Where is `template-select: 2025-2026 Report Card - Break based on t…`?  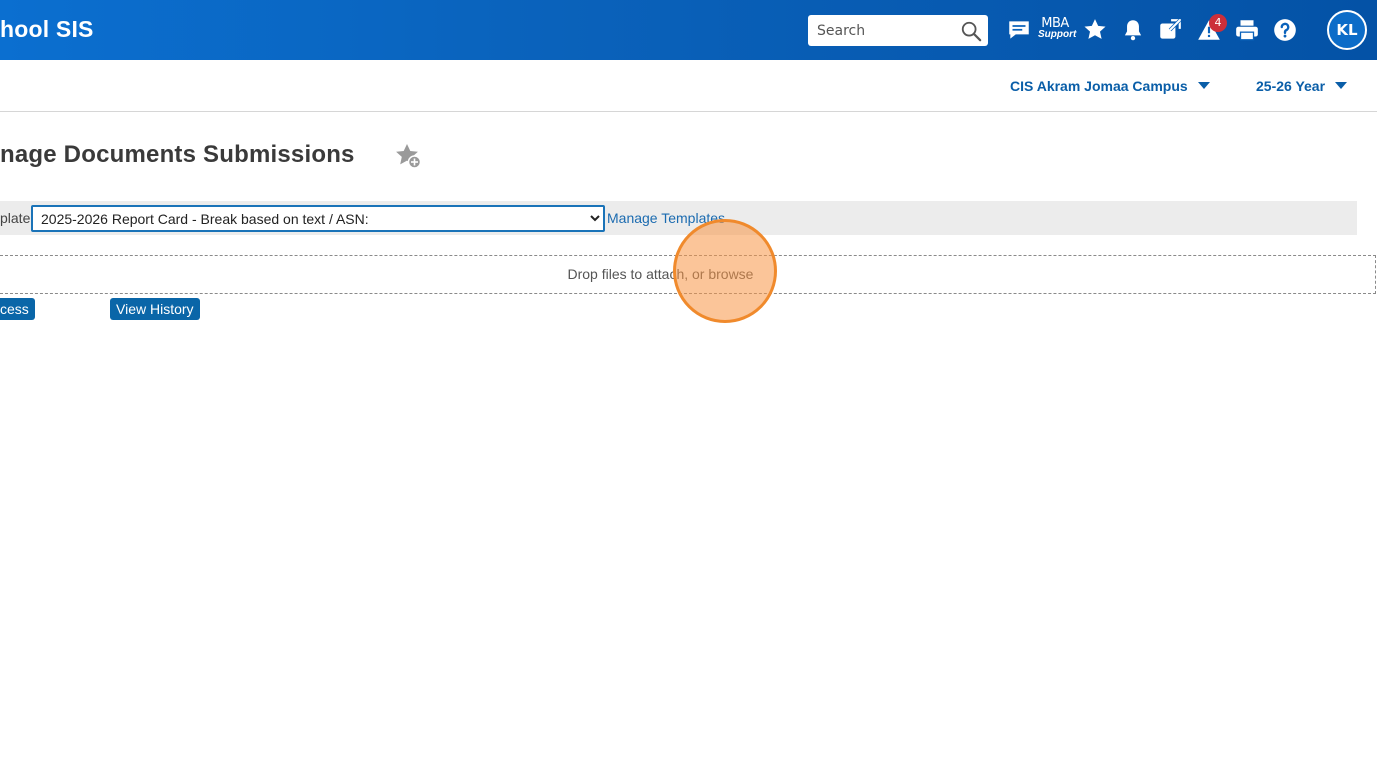
template-select: 2025-2026 Report Card - Break based on t… is located at coordinates (318, 218).